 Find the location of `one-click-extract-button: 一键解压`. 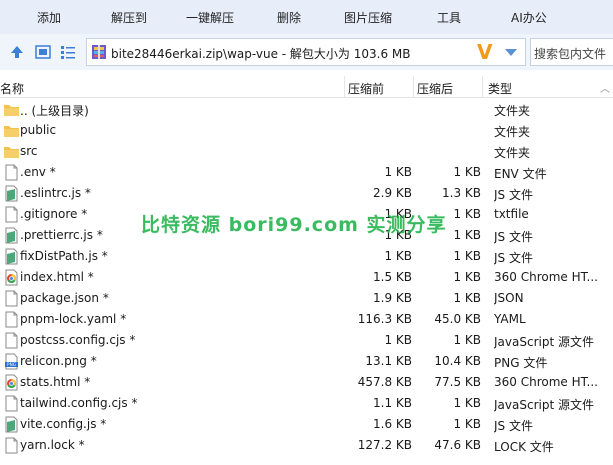

one-click-extract-button: 一键解压 is located at coordinates (210, 17).